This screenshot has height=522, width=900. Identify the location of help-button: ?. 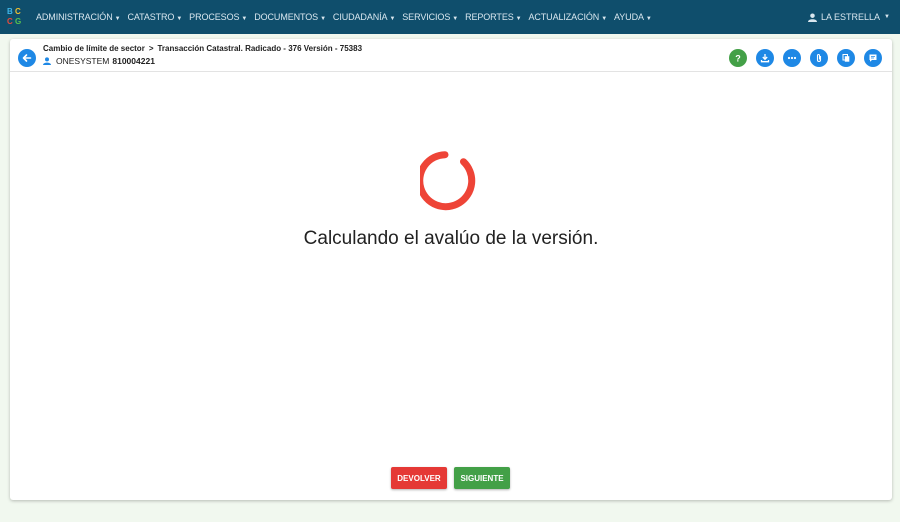
(738, 58).